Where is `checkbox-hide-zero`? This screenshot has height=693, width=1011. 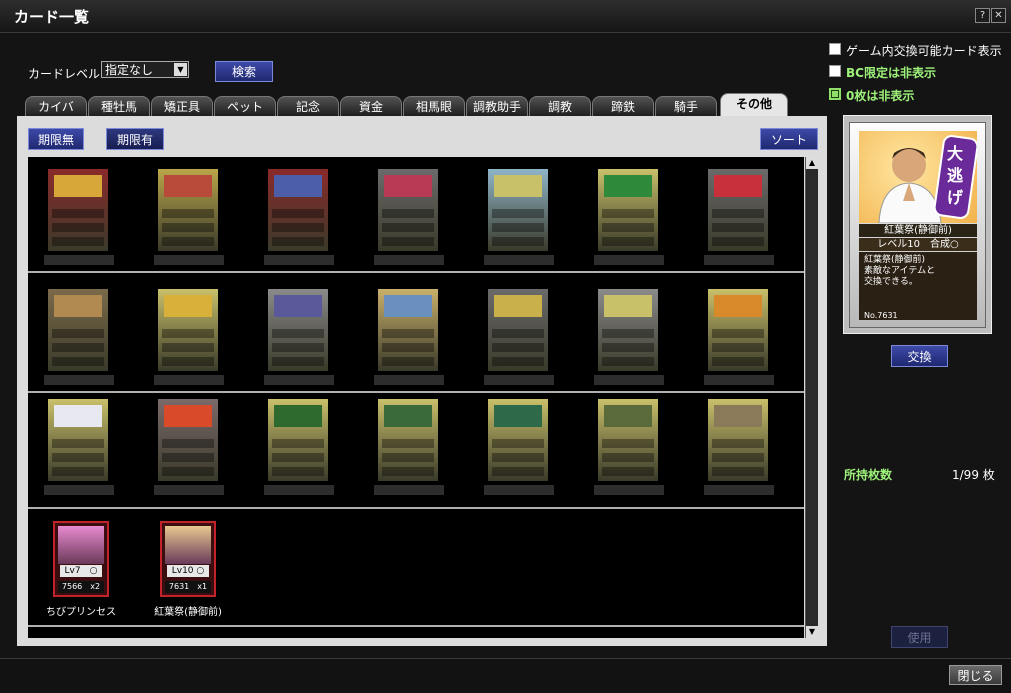
checkbox-hide-zero is located at coordinates (835, 94).